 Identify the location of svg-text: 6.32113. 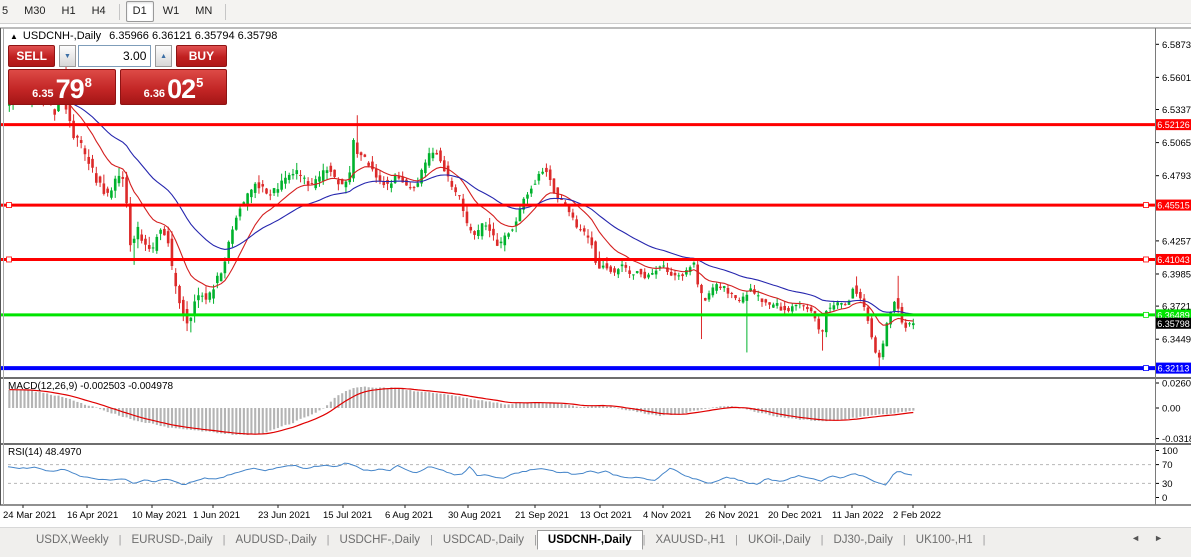
(1174, 369).